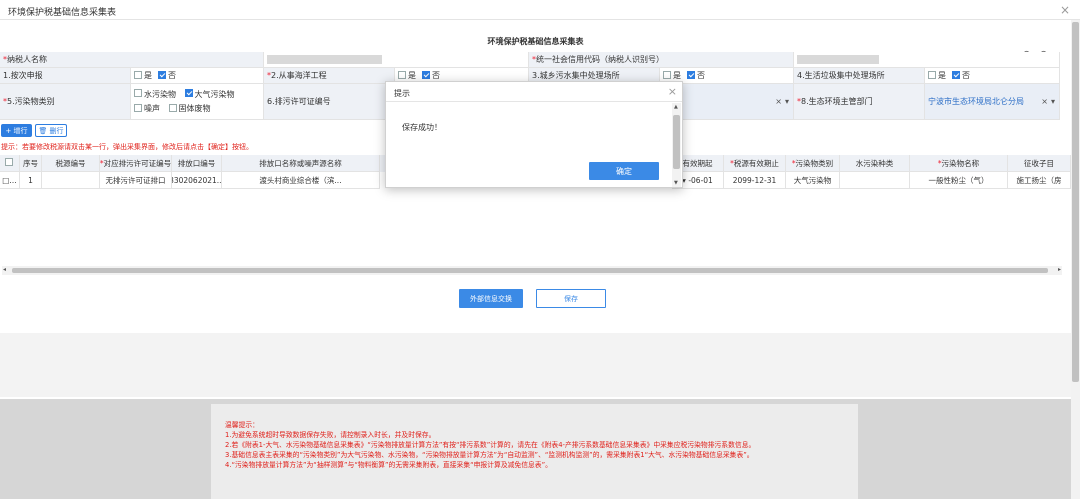 This screenshot has height=499, width=1080. I want to click on dialog-header: 提示 ×, so click(534, 92).